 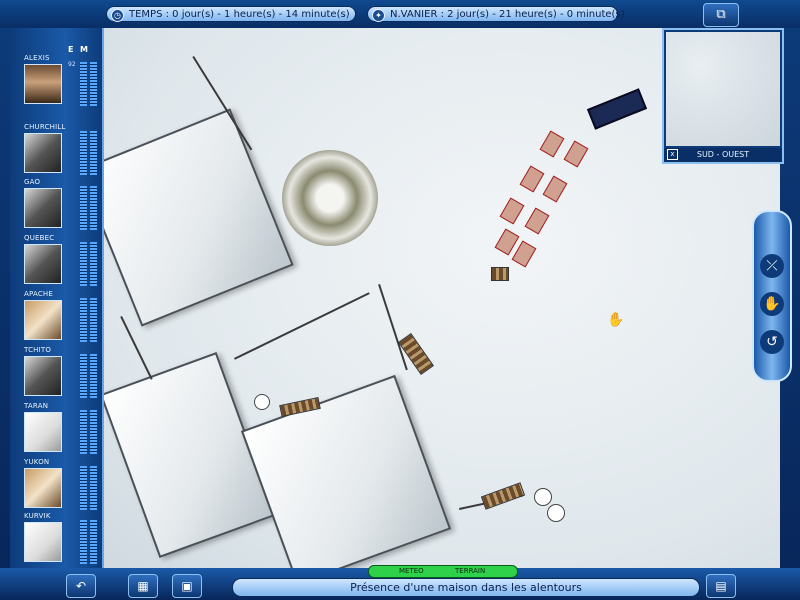 I want to click on snowy-tree, so click(x=330, y=198).